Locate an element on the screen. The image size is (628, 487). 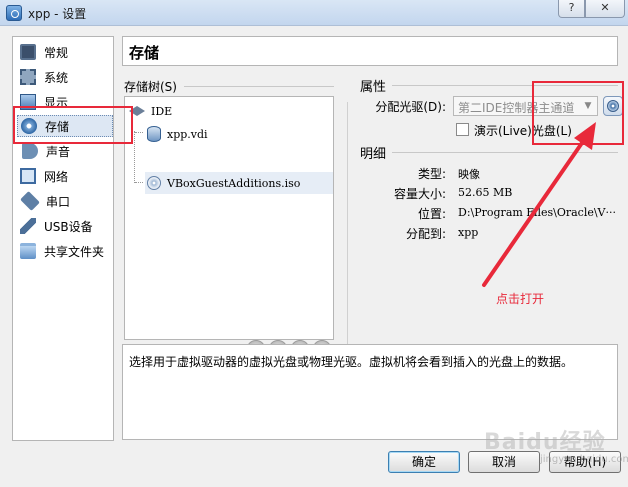
tree-item-disk: xpp.vdi is located at coordinates (177, 134).